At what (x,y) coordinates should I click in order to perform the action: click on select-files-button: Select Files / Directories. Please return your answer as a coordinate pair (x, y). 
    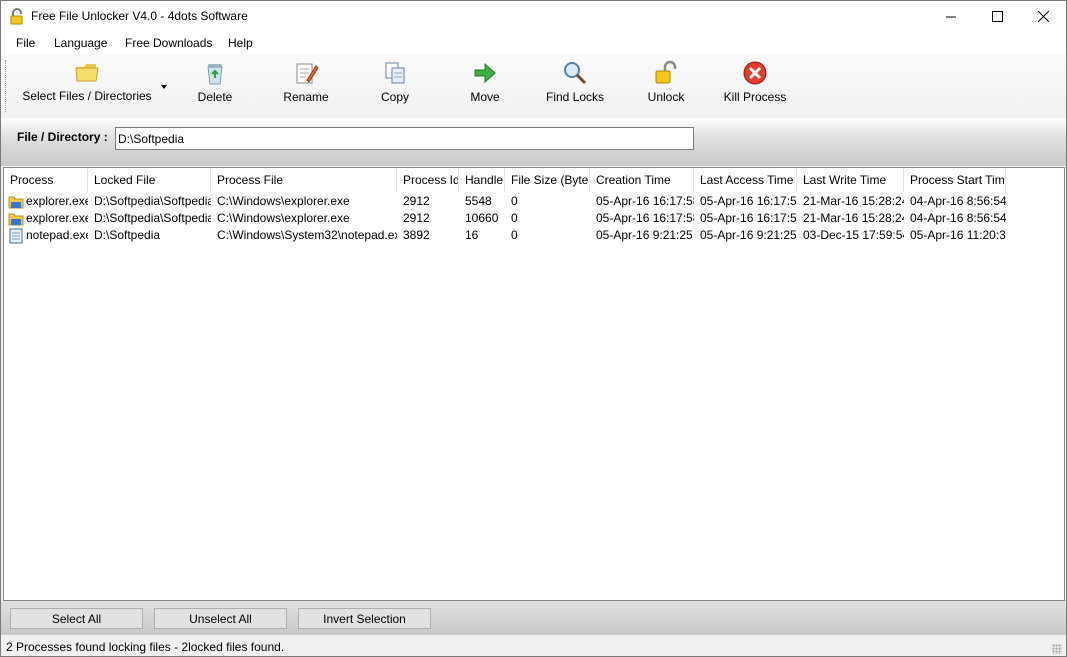
    Looking at the image, I should click on (87, 86).